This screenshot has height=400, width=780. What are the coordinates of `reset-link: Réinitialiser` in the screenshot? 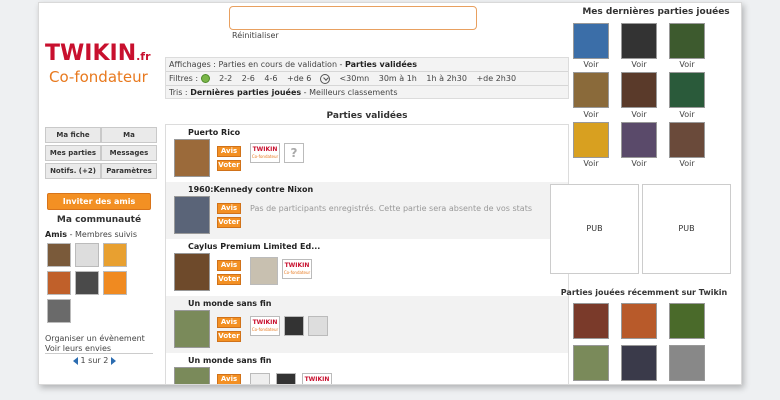 It's located at (255, 35).